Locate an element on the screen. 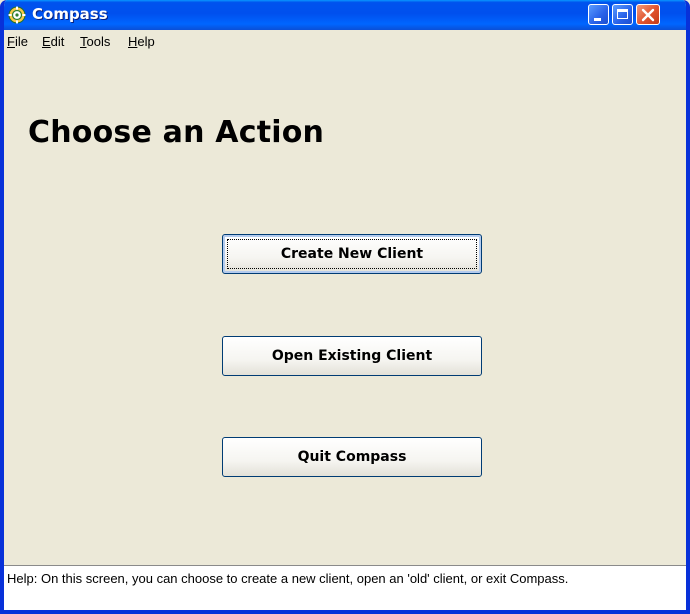  menu-file: File is located at coordinates (17, 41).